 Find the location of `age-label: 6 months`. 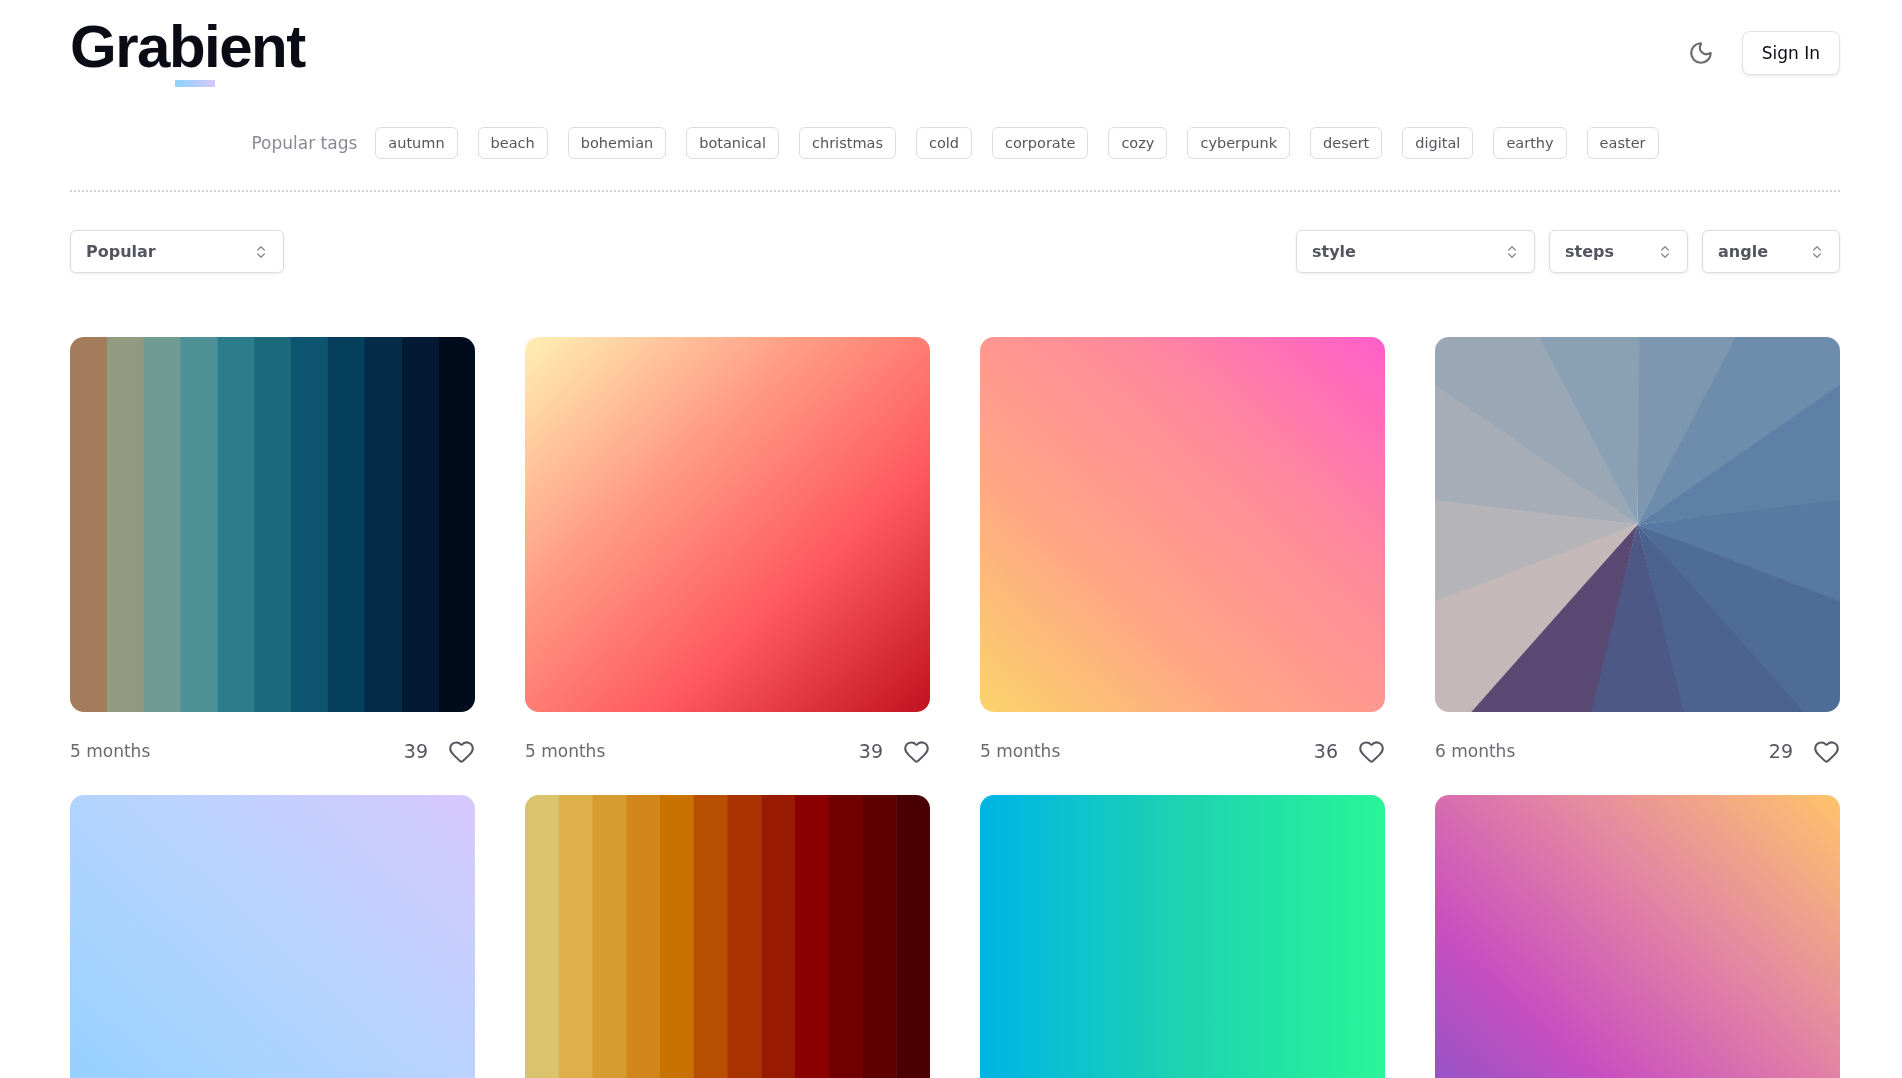

age-label: 6 months is located at coordinates (1476, 751).